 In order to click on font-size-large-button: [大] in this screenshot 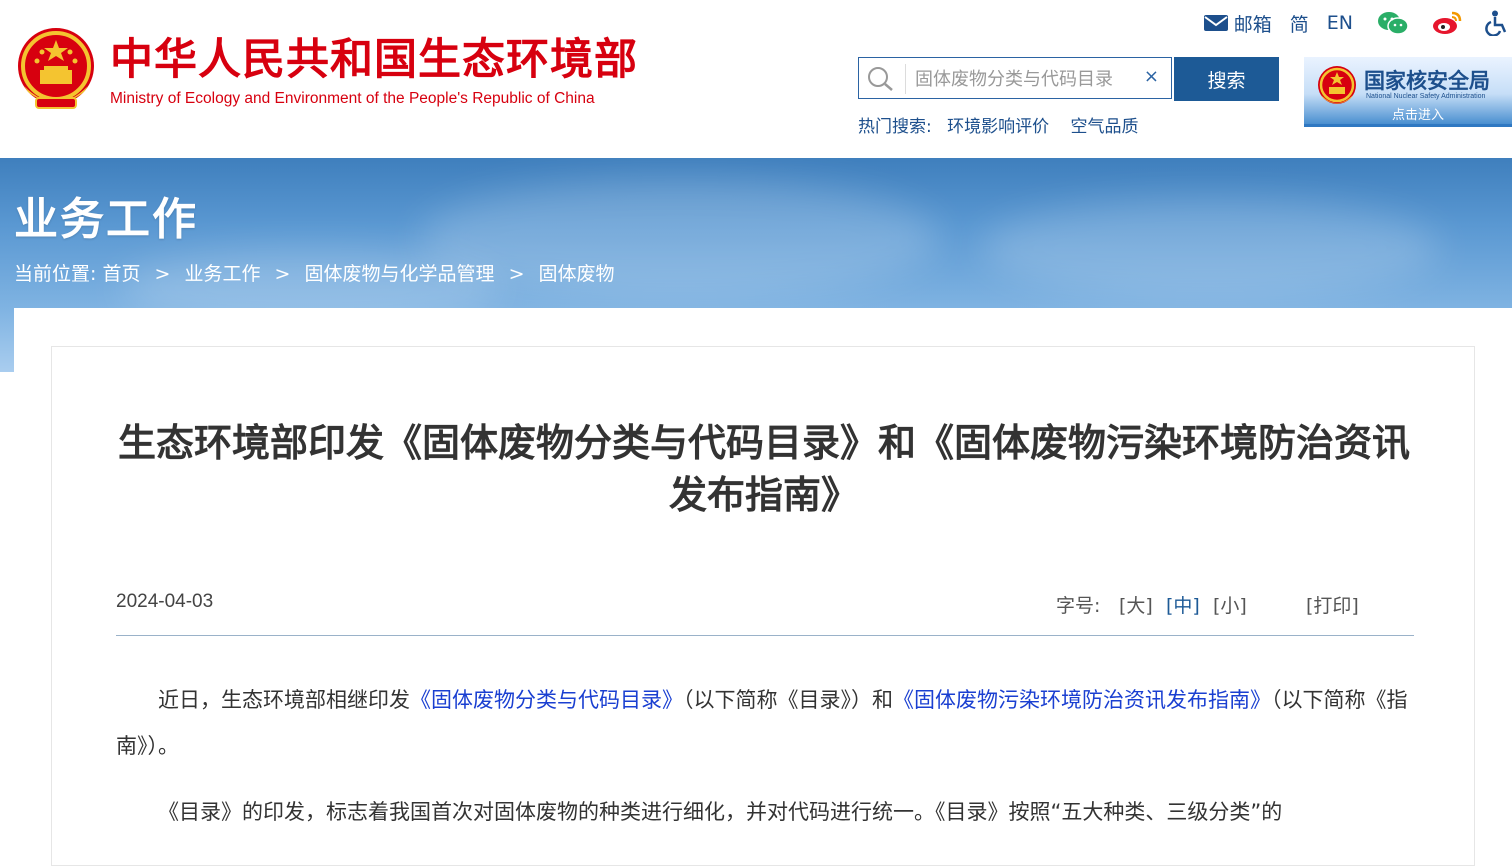, I will do `click(1136, 604)`.